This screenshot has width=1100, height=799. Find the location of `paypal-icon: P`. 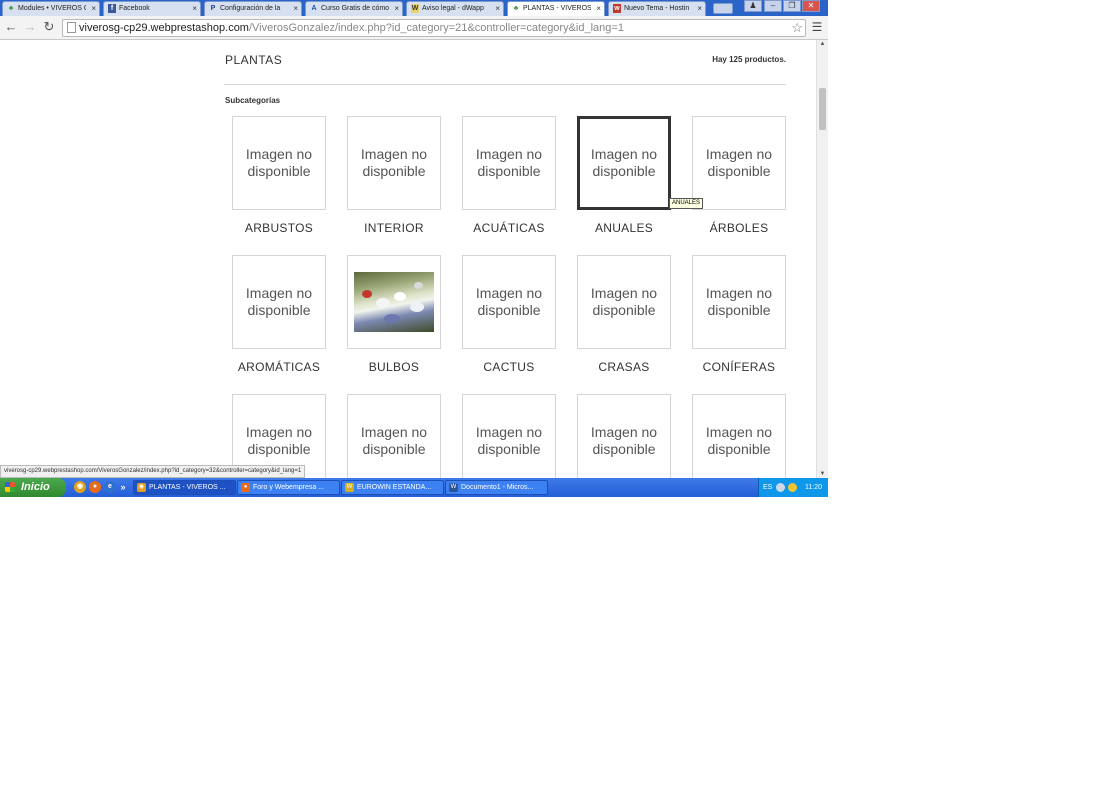

paypal-icon: P is located at coordinates (213, 8).